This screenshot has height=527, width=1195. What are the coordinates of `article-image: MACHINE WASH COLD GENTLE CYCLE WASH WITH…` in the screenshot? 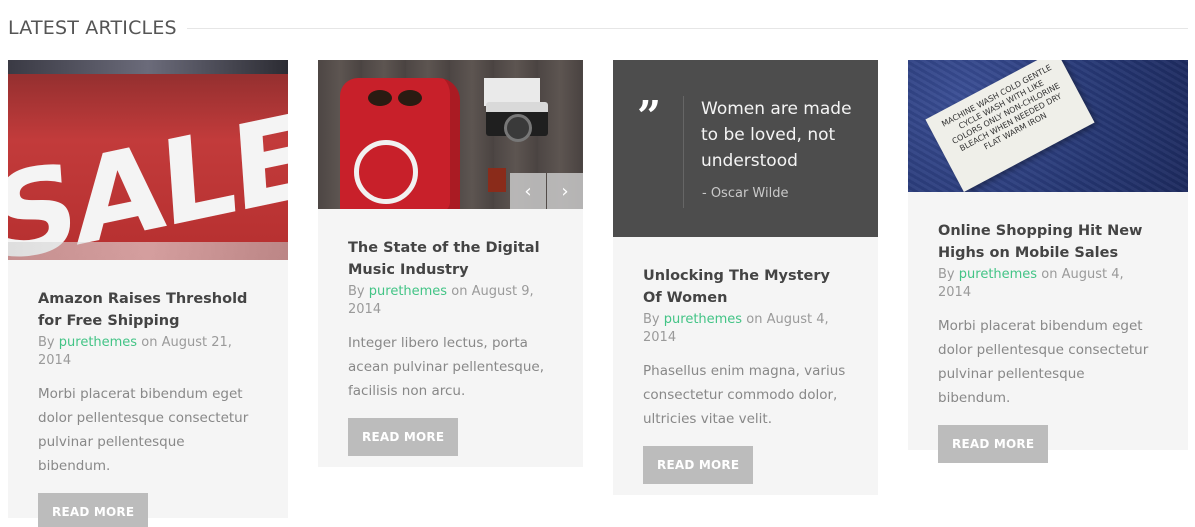 It's located at (1048, 126).